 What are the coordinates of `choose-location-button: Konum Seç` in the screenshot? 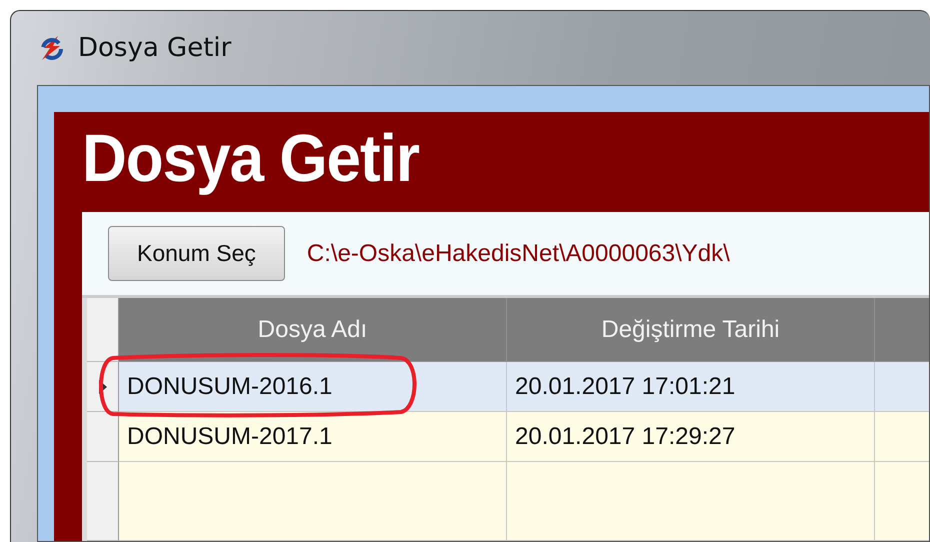 It's located at (196, 253).